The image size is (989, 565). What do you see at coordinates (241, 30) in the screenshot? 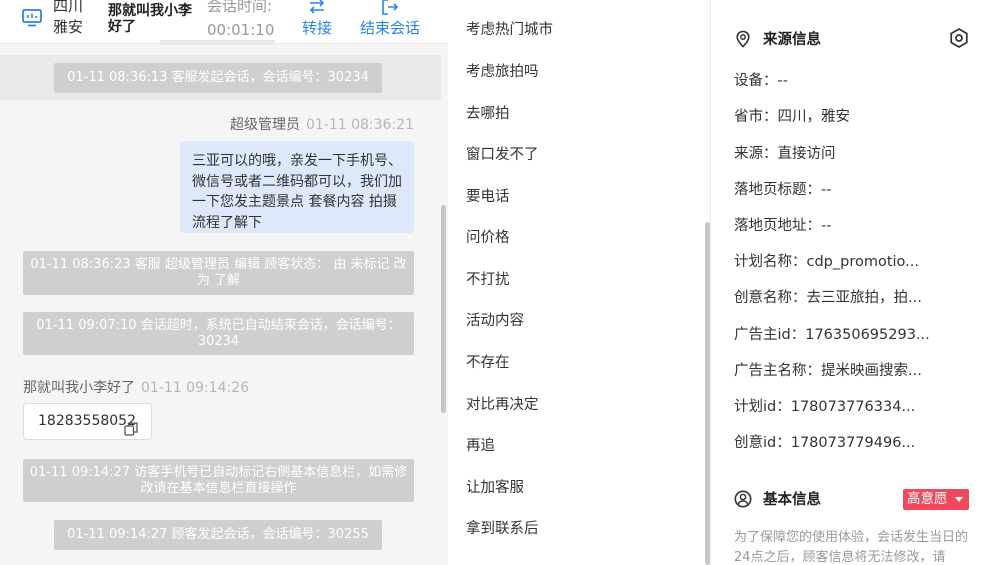
I see `session-time-value: 00:01:10` at bounding box center [241, 30].